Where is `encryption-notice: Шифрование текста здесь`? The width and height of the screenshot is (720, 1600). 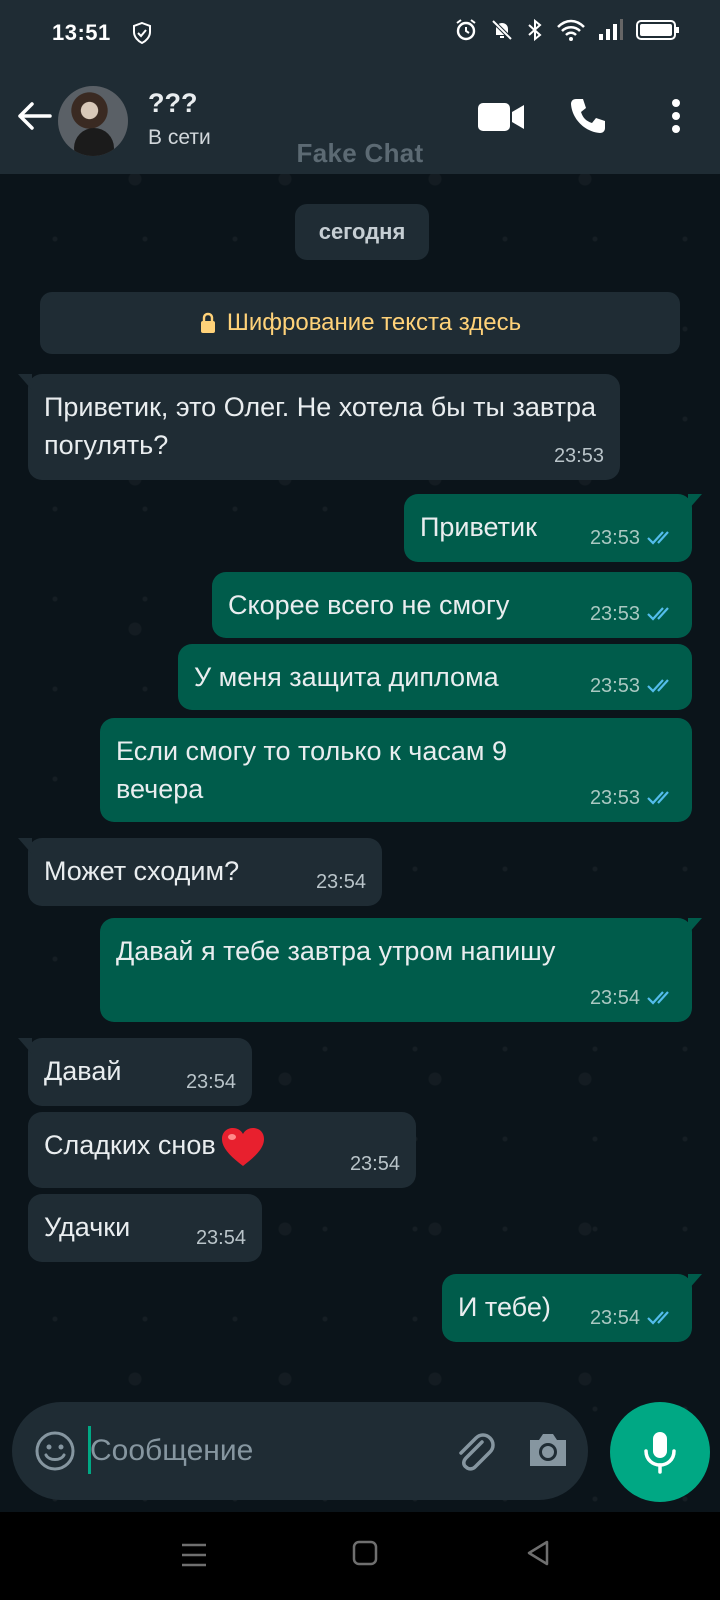 encryption-notice: Шифрование текста здесь is located at coordinates (360, 323).